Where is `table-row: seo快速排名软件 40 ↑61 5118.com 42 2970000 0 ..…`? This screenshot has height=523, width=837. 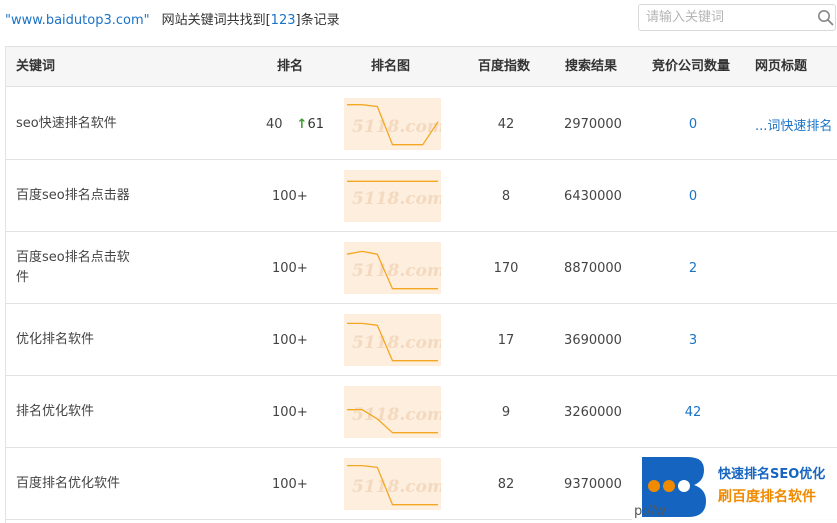 table-row: seo快速排名软件 40 ↑61 5118.com 42 2970000 0 ..… is located at coordinates (421, 124).